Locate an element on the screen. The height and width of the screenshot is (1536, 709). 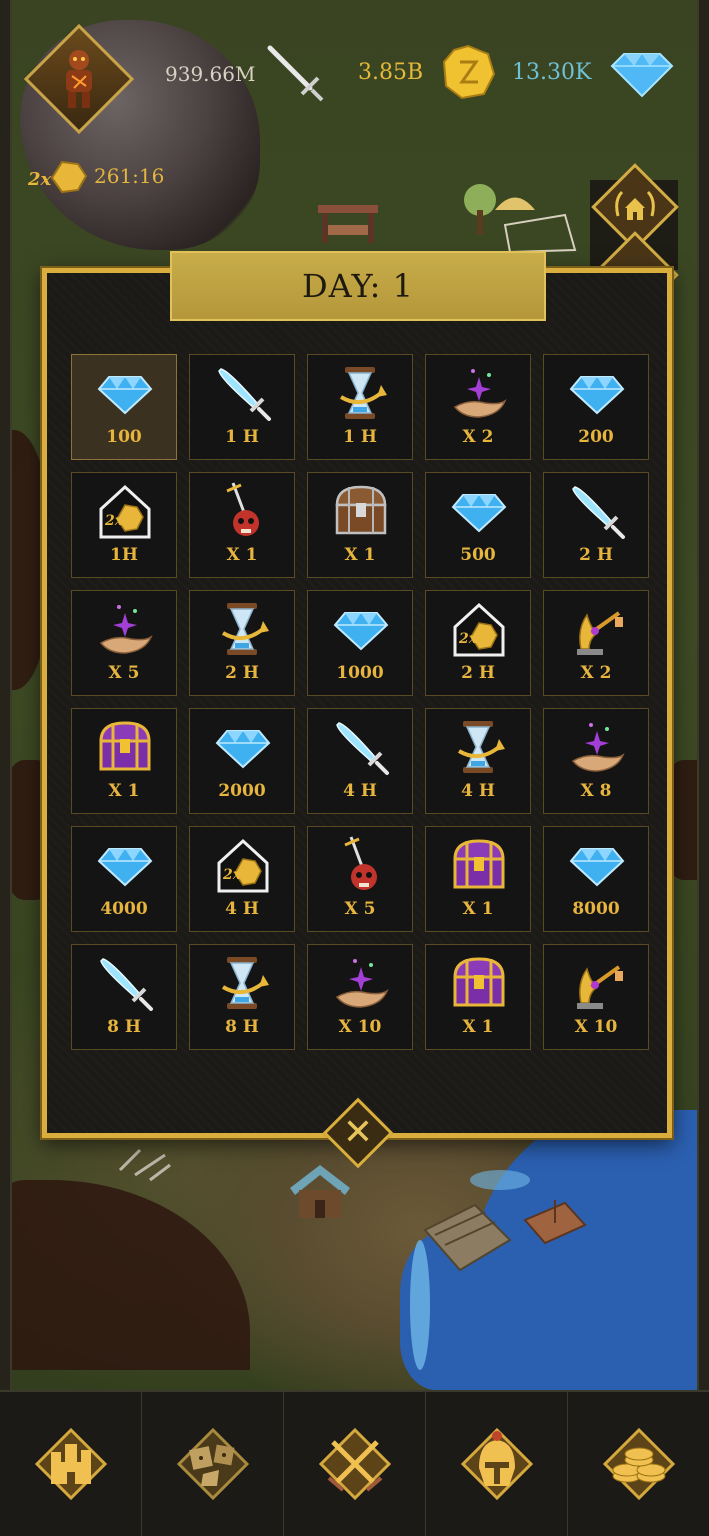
gold-coin-icon is located at coordinates (468, 72).